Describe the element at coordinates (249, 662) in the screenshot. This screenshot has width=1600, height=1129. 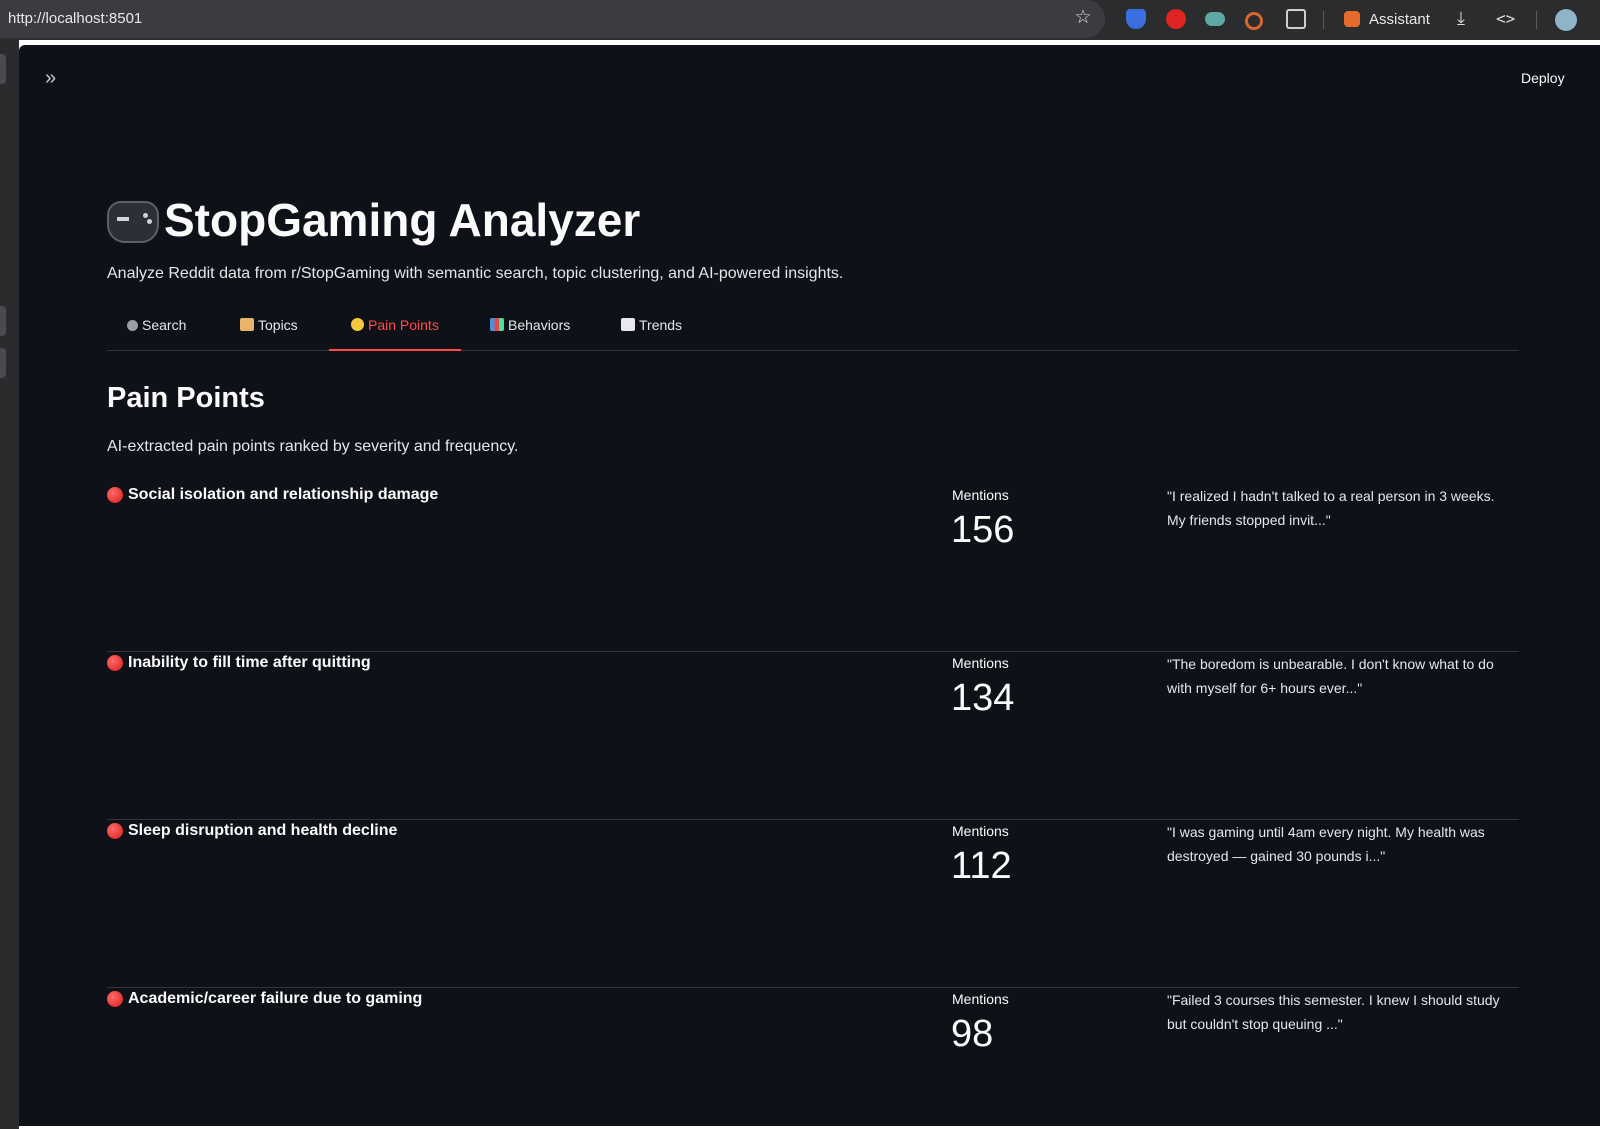
I see `pain-point-title: Inability to fill time after quitting` at that location.